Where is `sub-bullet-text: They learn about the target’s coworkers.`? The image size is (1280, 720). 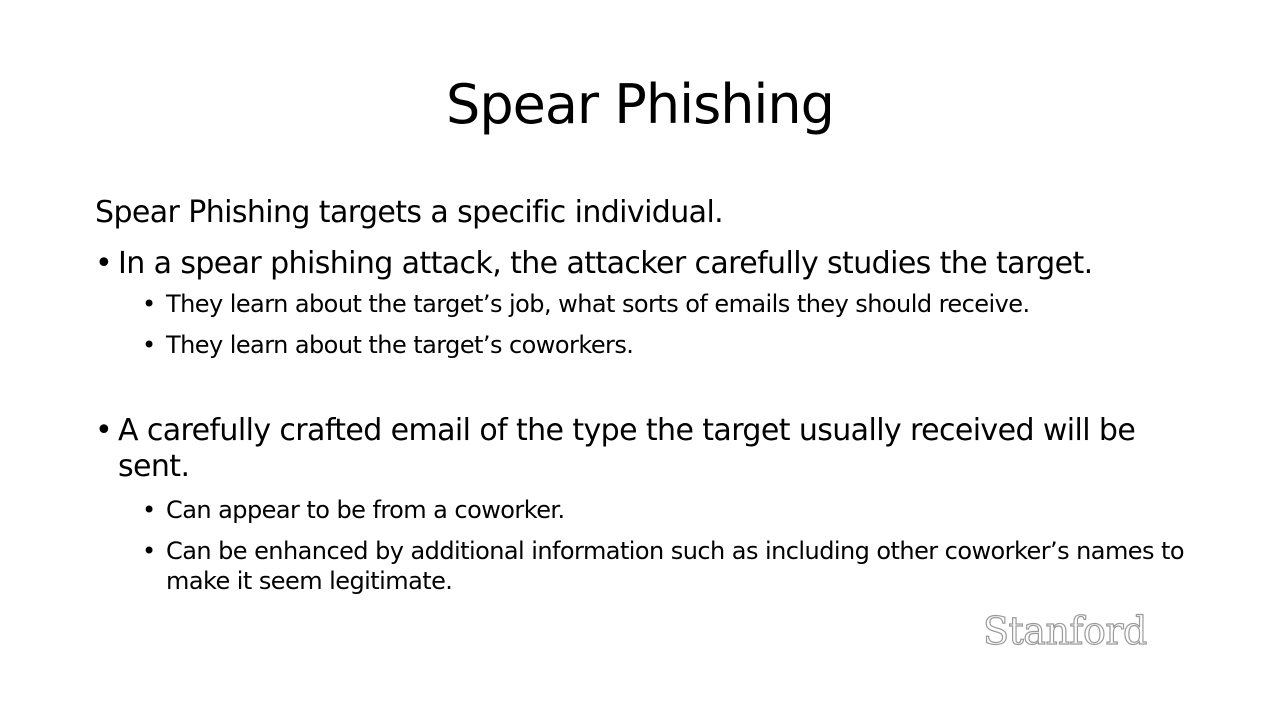
sub-bullet-text: They learn about the target’s coworkers. is located at coordinates (400, 345).